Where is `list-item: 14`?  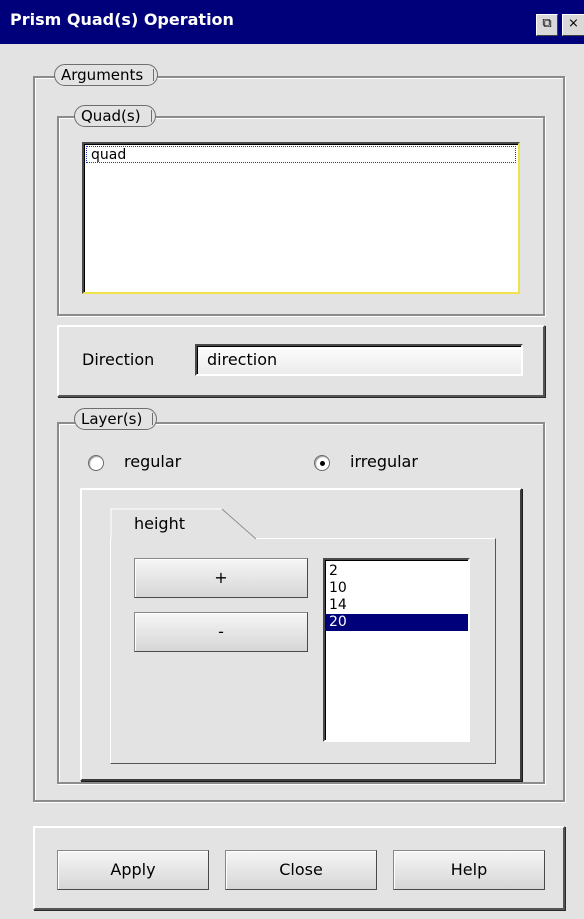 list-item: 14 is located at coordinates (396, 605).